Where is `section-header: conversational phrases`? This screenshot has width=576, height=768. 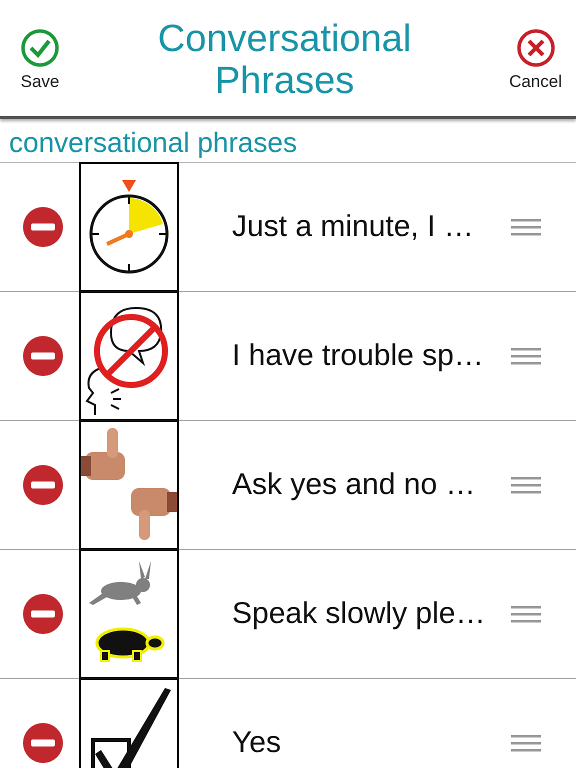 section-header: conversational phrases is located at coordinates (288, 143).